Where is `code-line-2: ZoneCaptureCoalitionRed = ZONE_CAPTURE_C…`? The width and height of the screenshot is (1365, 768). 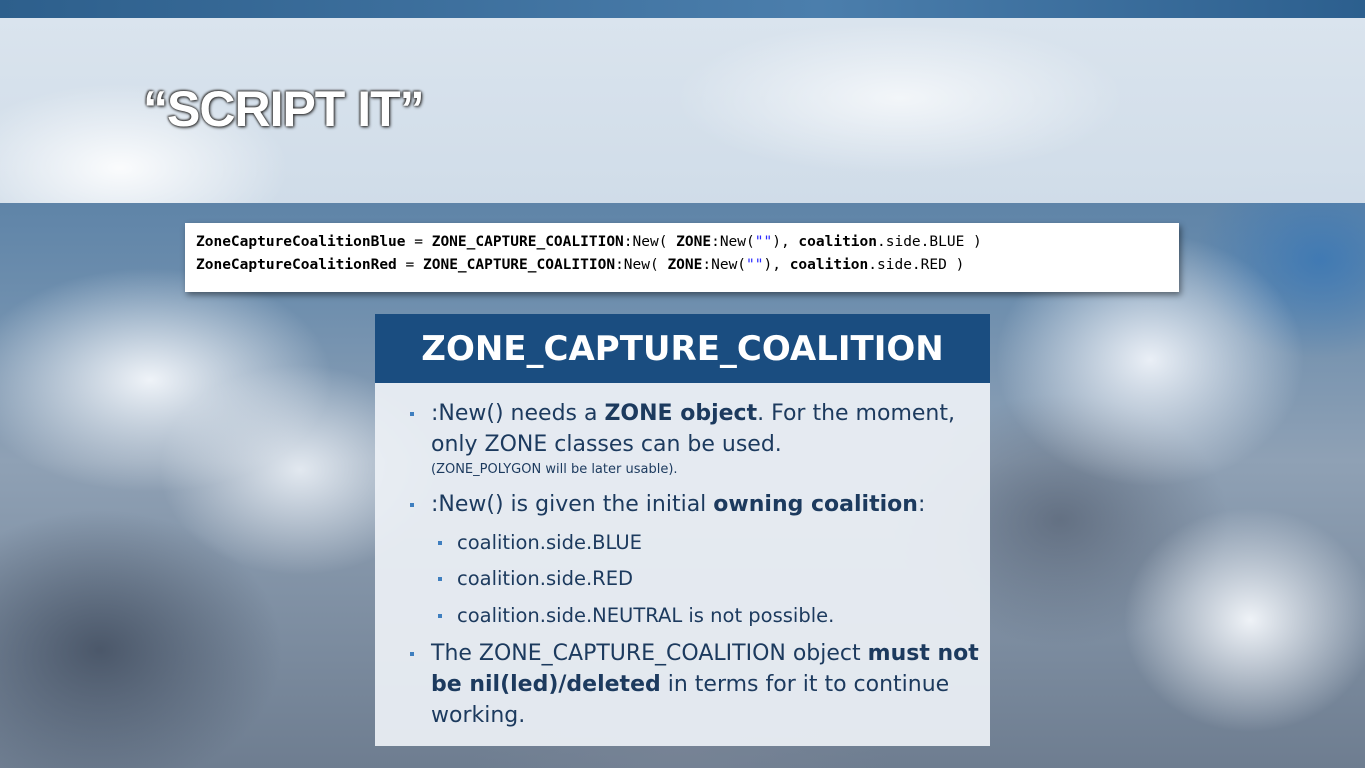 code-line-2: ZoneCaptureCoalitionRed = ZONE_CAPTURE_C… is located at coordinates (580, 265).